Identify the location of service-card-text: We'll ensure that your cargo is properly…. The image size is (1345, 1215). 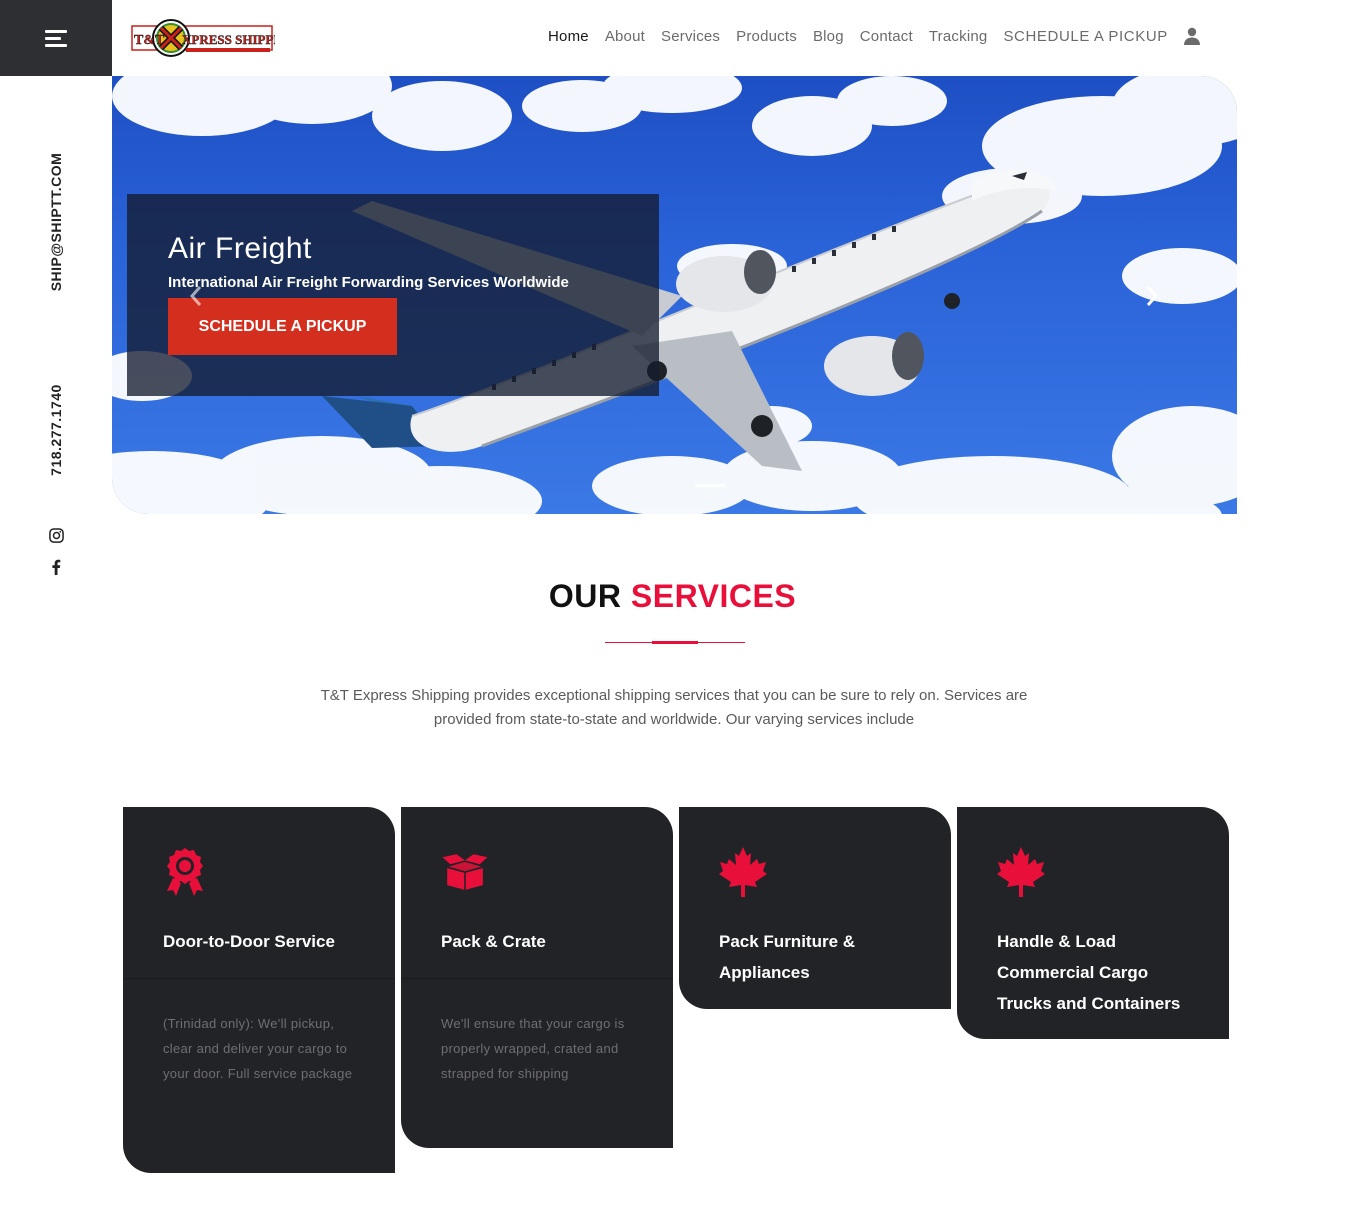
(533, 1048).